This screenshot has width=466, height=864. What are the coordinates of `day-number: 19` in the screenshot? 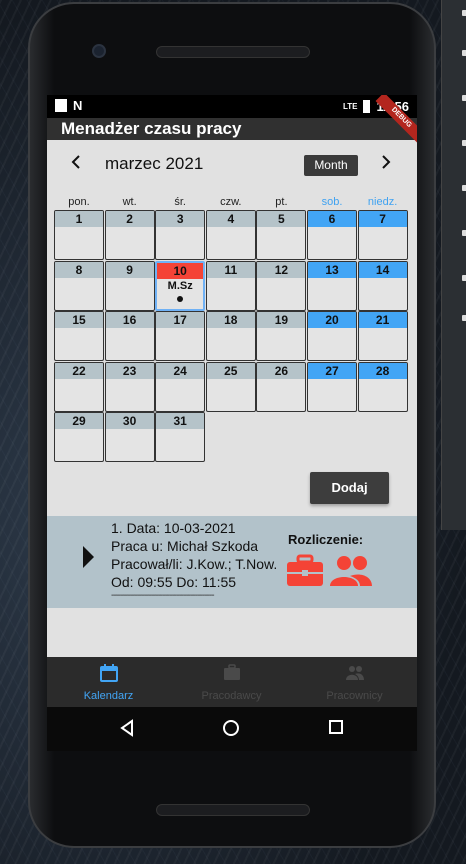 It's located at (281, 320).